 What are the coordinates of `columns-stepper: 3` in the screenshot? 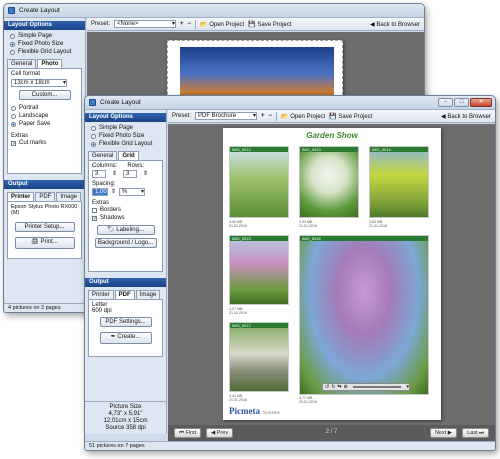 It's located at (99, 174).